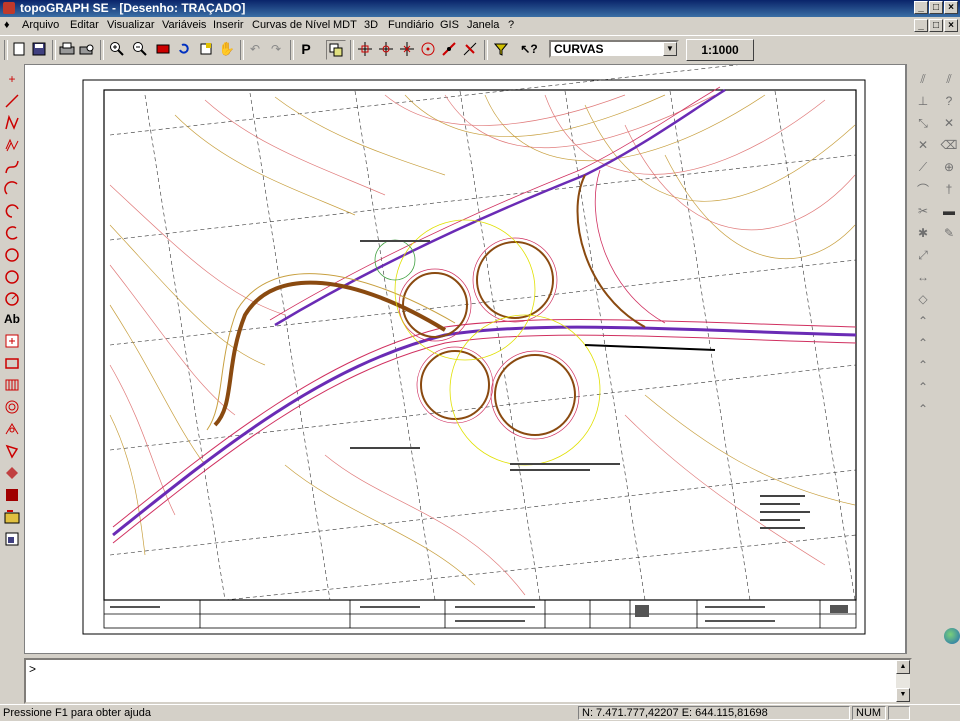 The image size is (960, 721). What do you see at coordinates (923, 101) in the screenshot?
I see `perpendicular-tool-icon: ⊥` at bounding box center [923, 101].